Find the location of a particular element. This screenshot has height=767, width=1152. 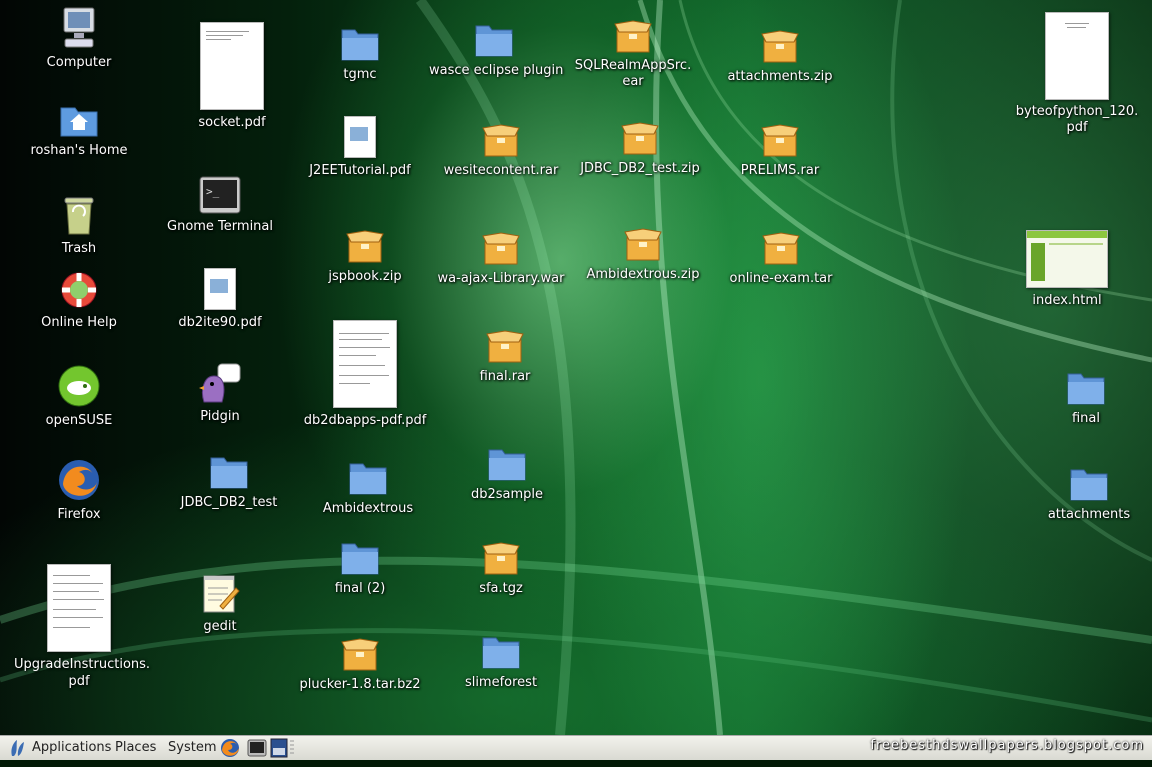

icon-label: wasce eclipse plugin is located at coordinates (496, 70).